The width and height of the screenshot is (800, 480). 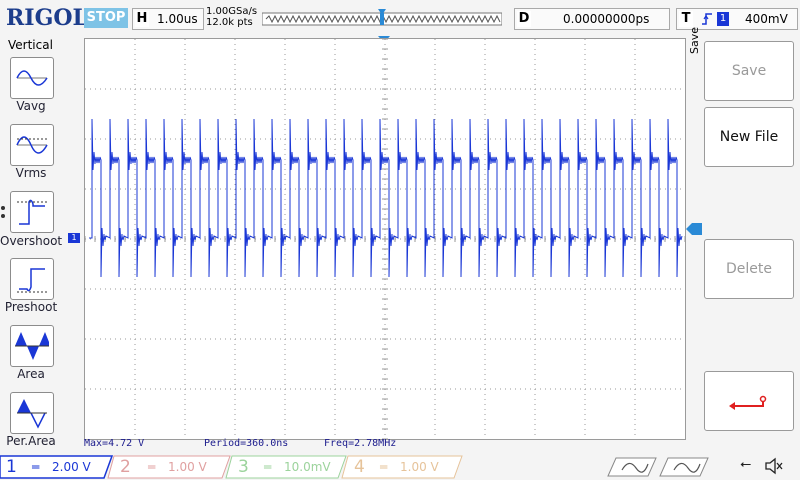 I want to click on per-area-label: Per.Area, so click(x=31, y=441).